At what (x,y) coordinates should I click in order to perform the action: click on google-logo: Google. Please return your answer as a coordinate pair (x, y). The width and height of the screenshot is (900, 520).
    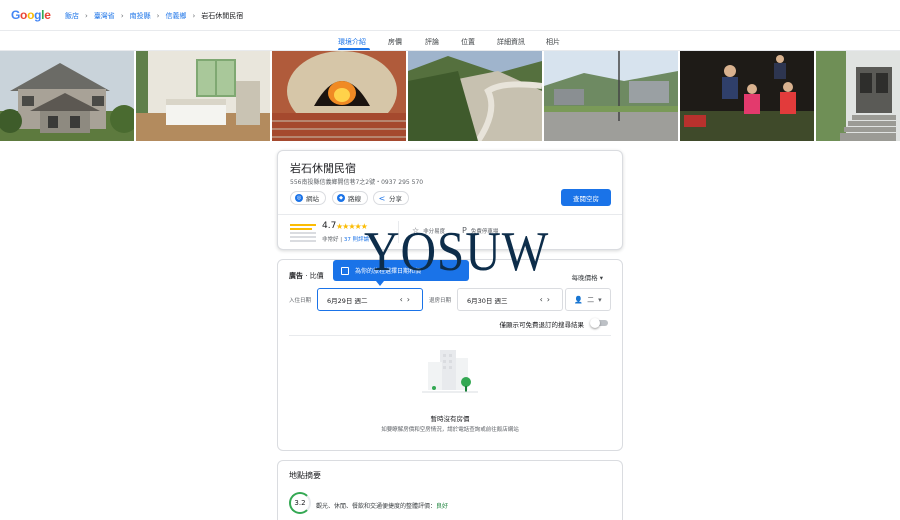
    Looking at the image, I should click on (31, 15).